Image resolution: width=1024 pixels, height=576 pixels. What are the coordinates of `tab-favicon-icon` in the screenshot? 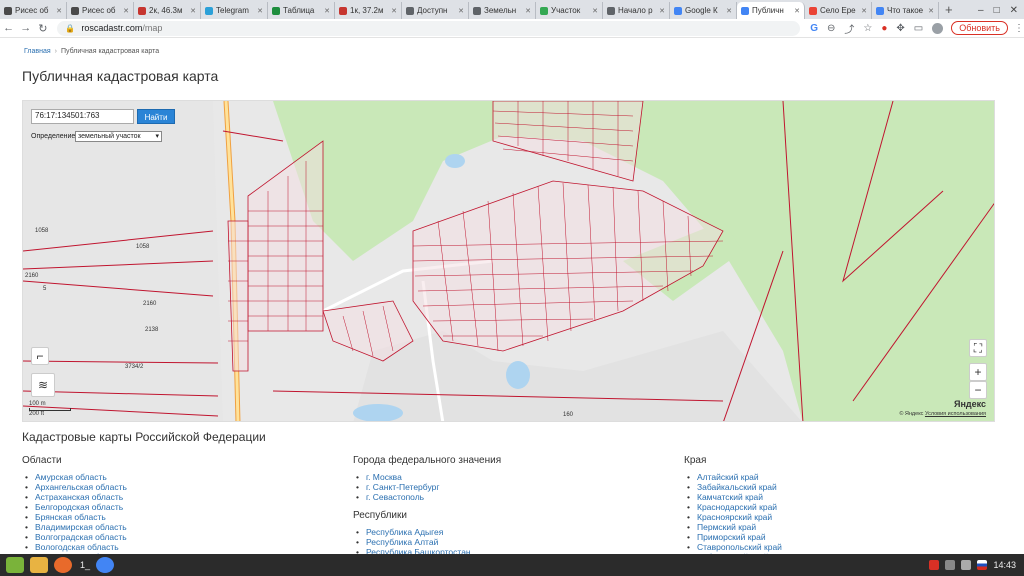 It's located at (678, 10).